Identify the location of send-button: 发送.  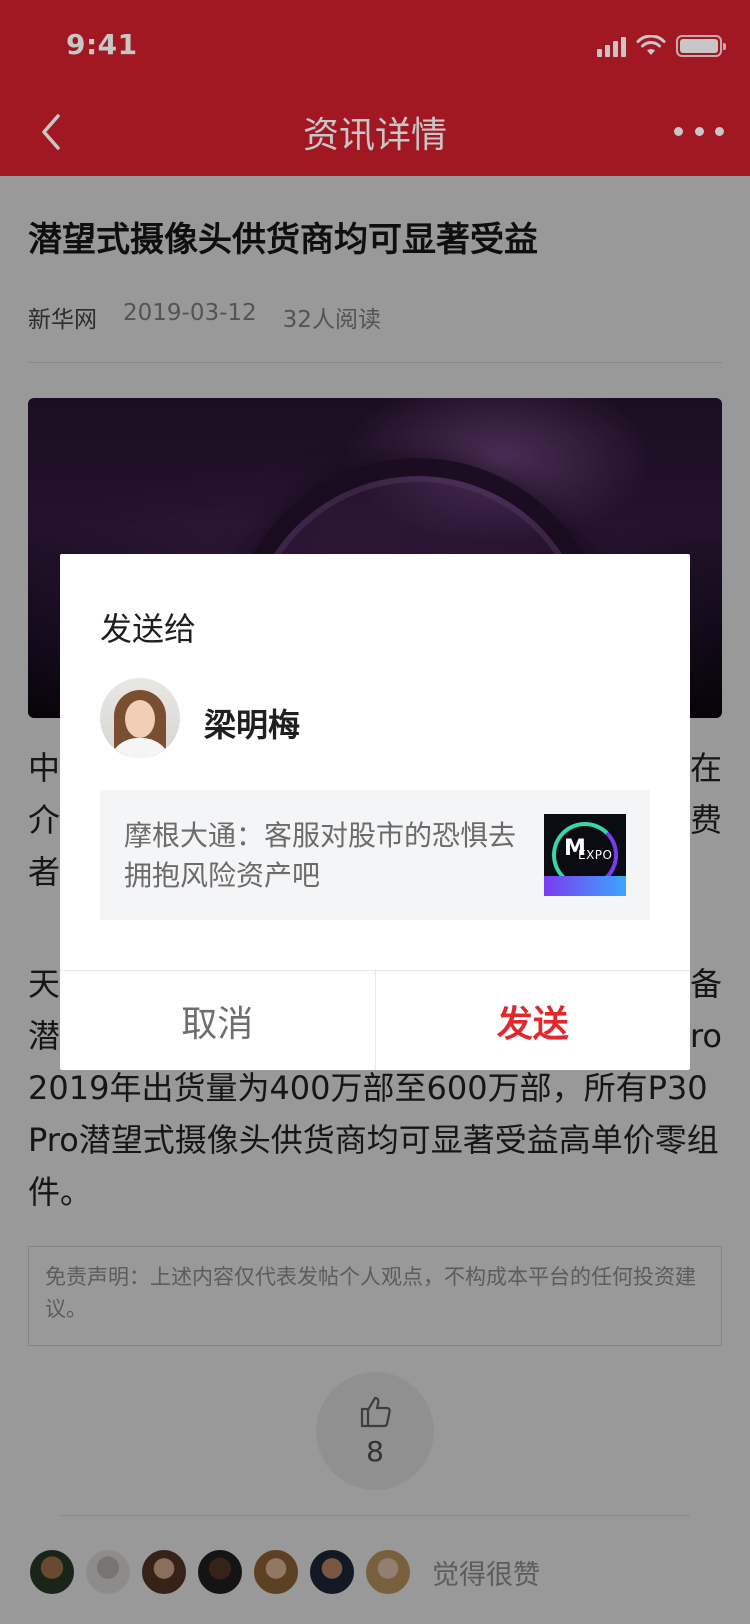
(533, 1020).